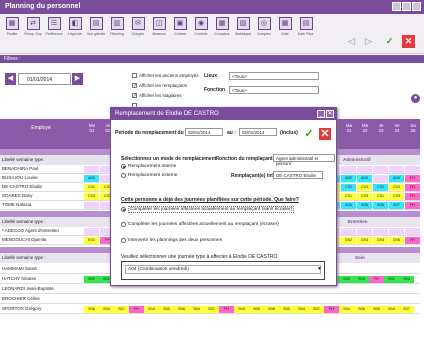 The width and height of the screenshot is (424, 342). I want to click on date-input: 01/01/2014, so click(44, 79).